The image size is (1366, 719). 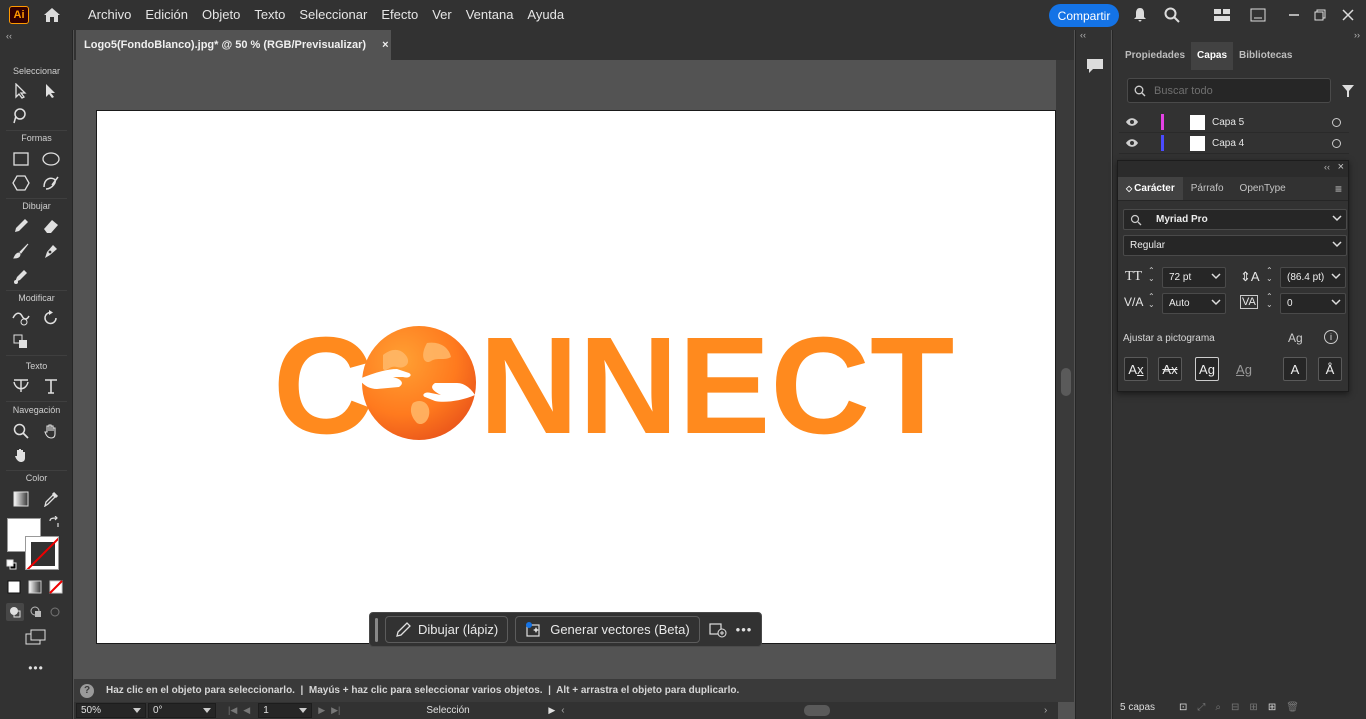 I want to click on rotate-view-tool-icon, so click(x=21, y=455).